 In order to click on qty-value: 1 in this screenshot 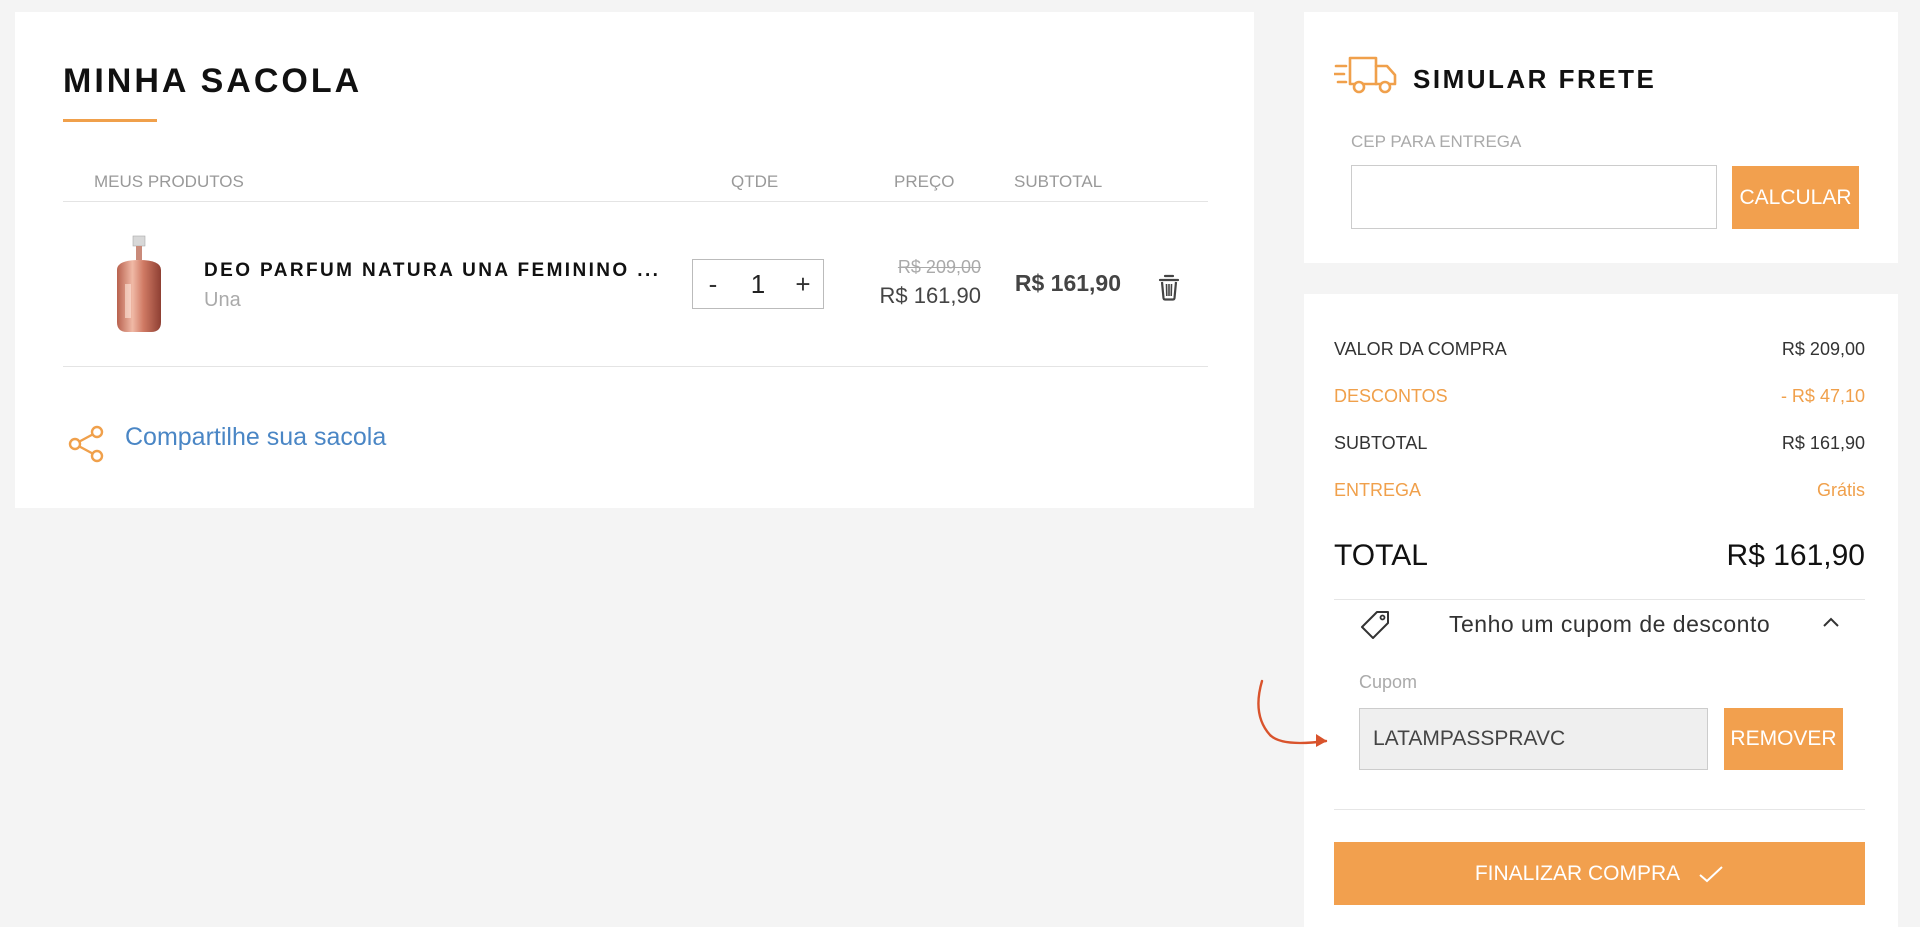, I will do `click(758, 284)`.